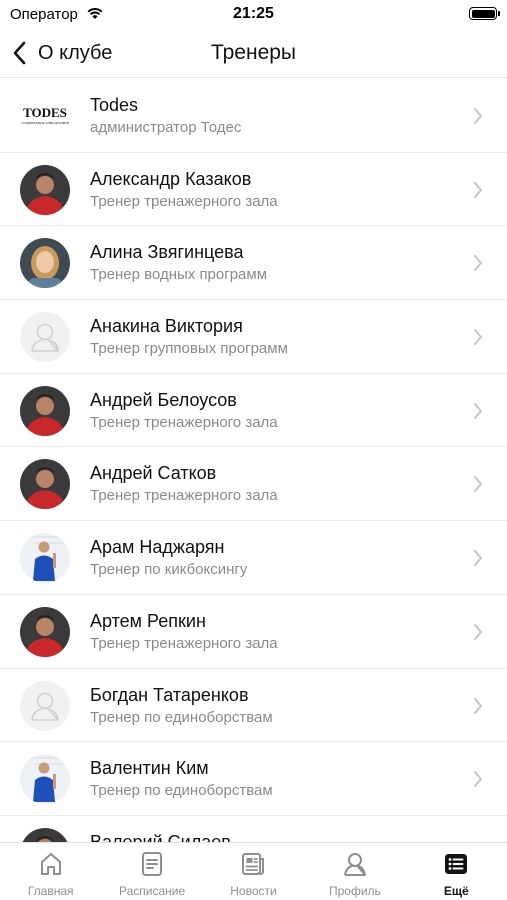 The image size is (507, 900). I want to click on trainer-name: Валентин Ким, so click(149, 768).